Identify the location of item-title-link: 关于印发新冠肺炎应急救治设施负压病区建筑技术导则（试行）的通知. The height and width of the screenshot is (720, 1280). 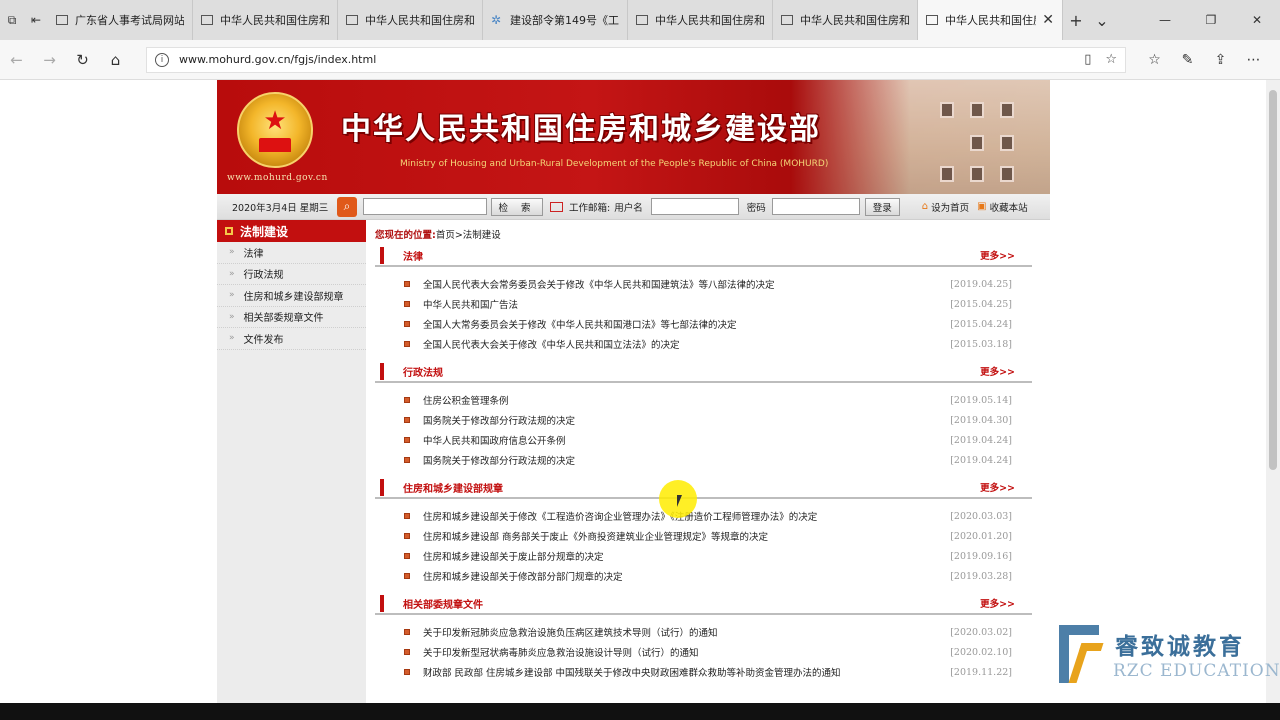
(677, 632).